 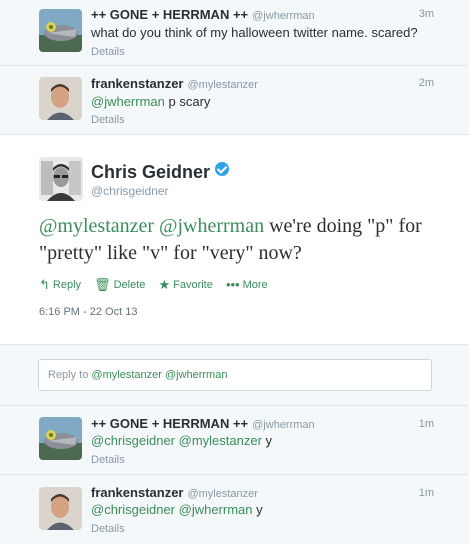 I want to click on favorite-button: ★ Favorite, so click(x=185, y=285).